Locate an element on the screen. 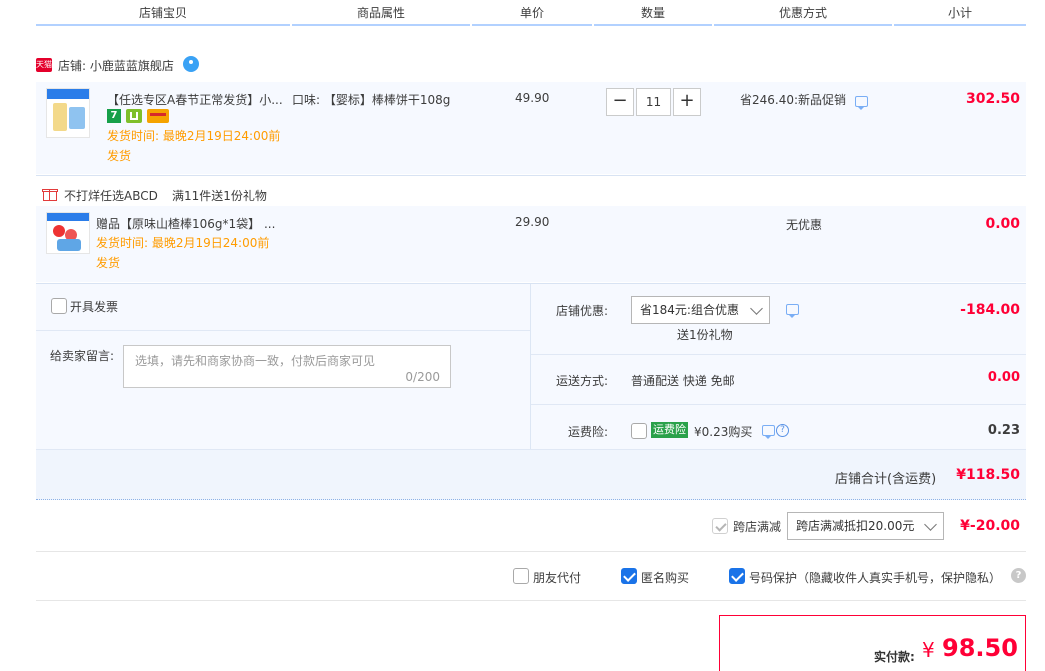  promo-label: 不打烊任选ABCD is located at coordinates (111, 196).